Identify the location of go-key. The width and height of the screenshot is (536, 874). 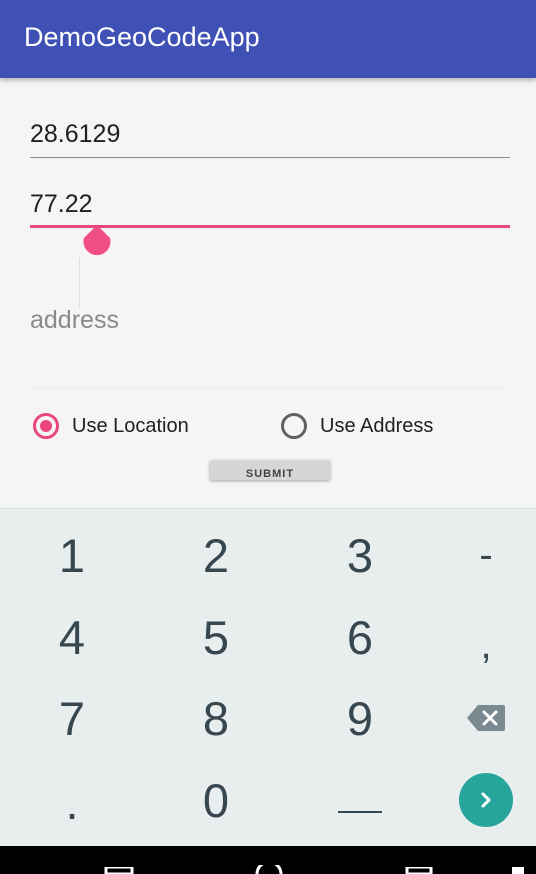
(477, 800).